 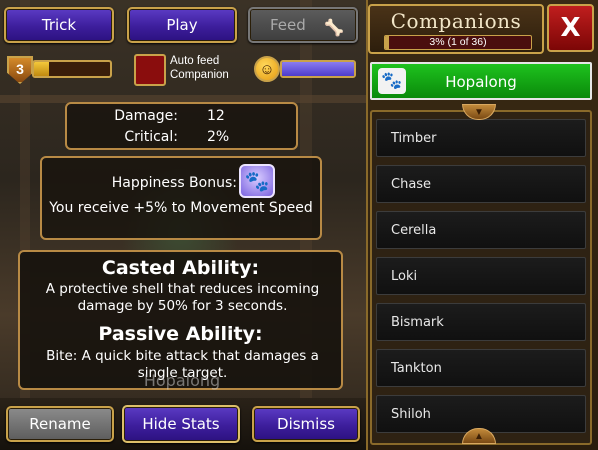 I want to click on trick-button: Trick, so click(x=59, y=25).